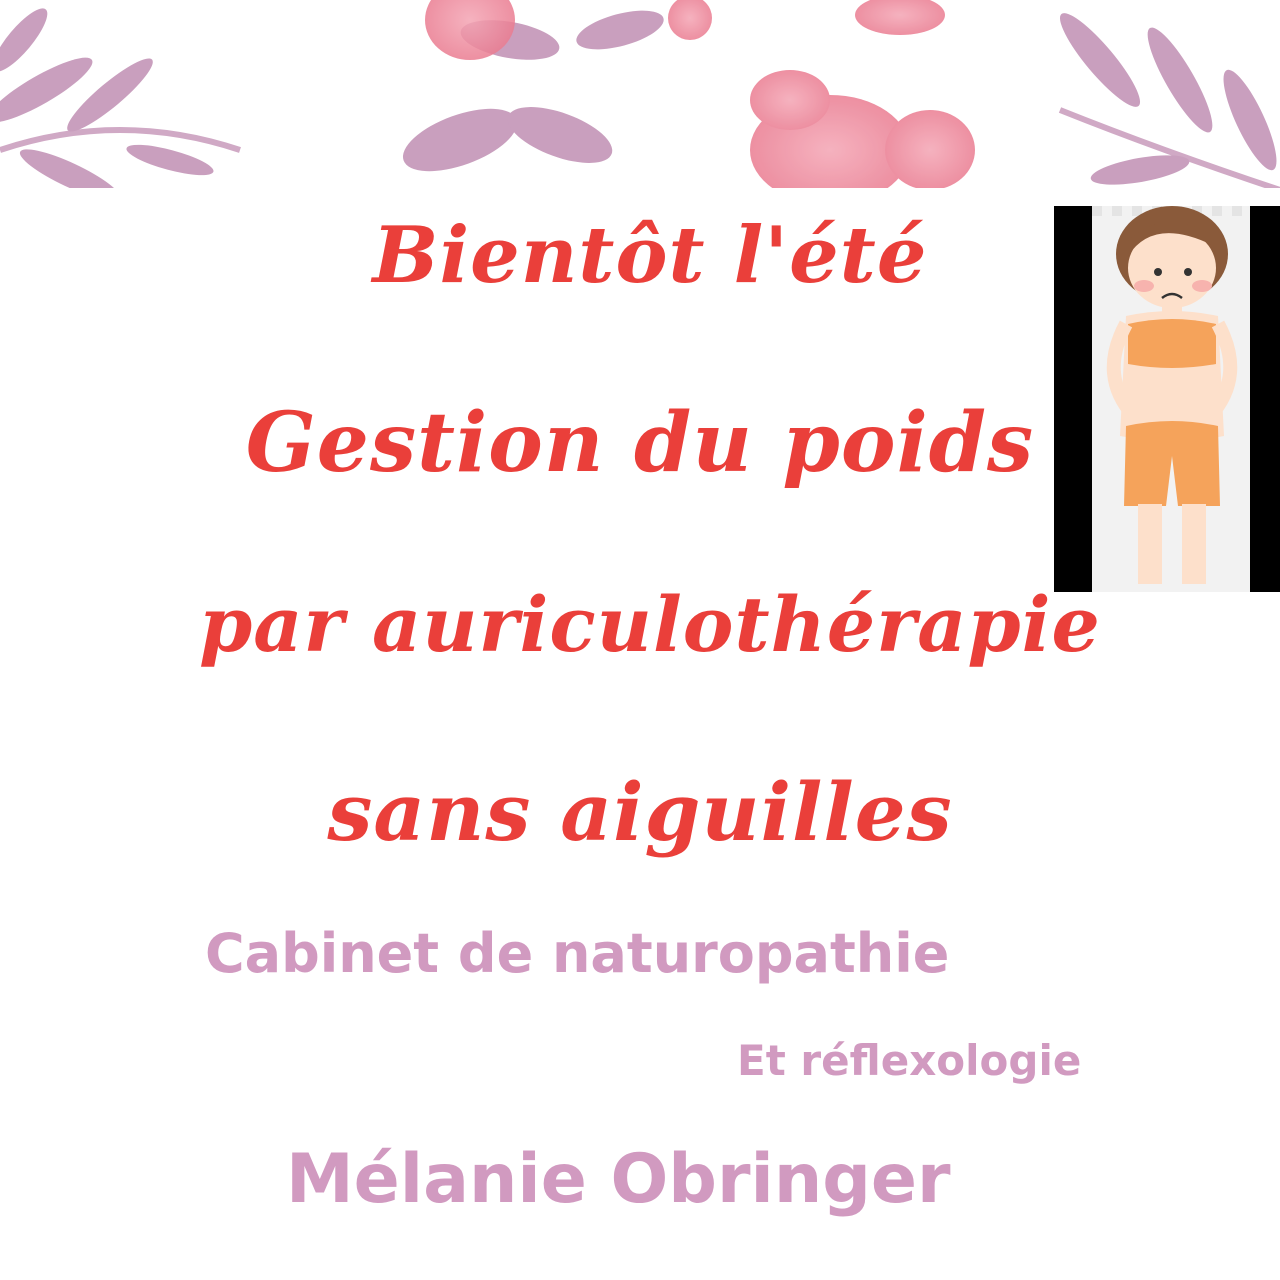  What do you see at coordinates (618, 1179) in the screenshot?
I see `practitioner-name: Mélanie Obringer` at bounding box center [618, 1179].